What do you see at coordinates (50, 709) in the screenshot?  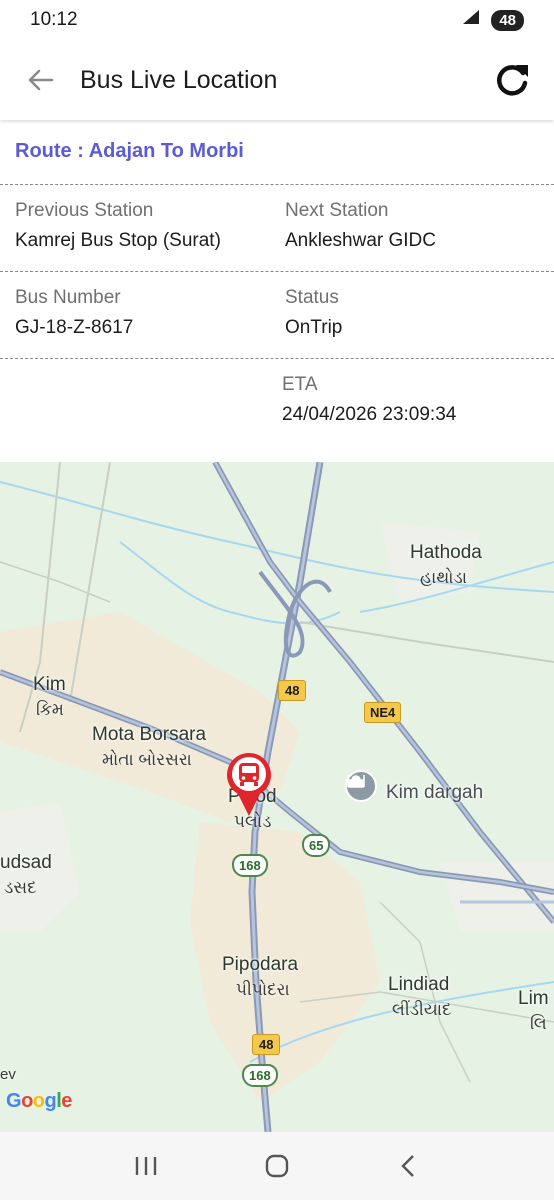 I see `map-label-kim-gu: કિમ` at bounding box center [50, 709].